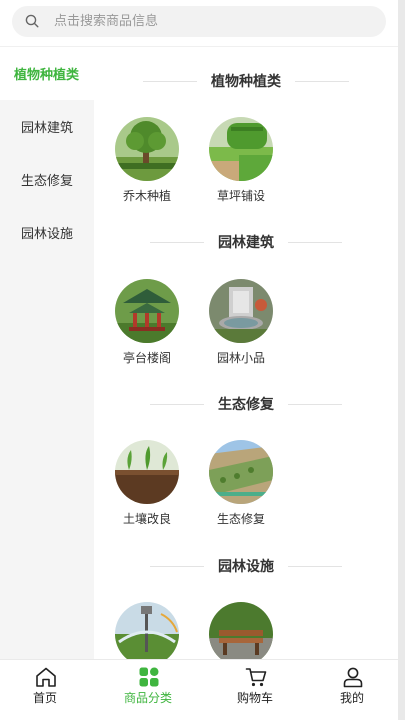  I want to click on cart-icon, so click(256, 677).